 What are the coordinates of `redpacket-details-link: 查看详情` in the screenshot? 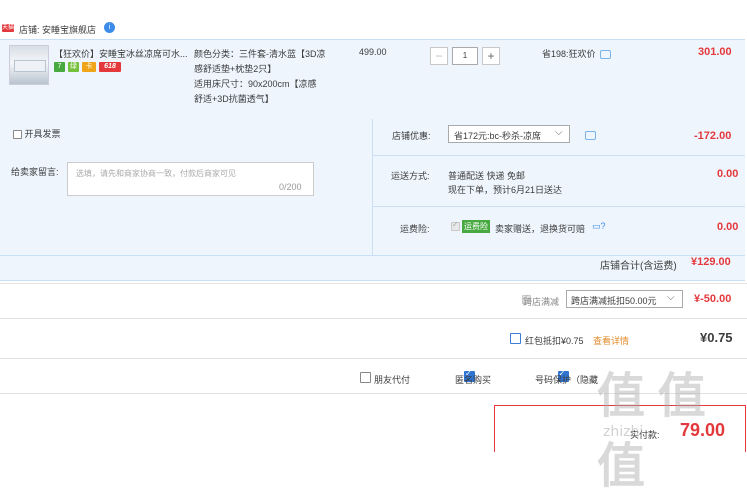 It's located at (611, 340).